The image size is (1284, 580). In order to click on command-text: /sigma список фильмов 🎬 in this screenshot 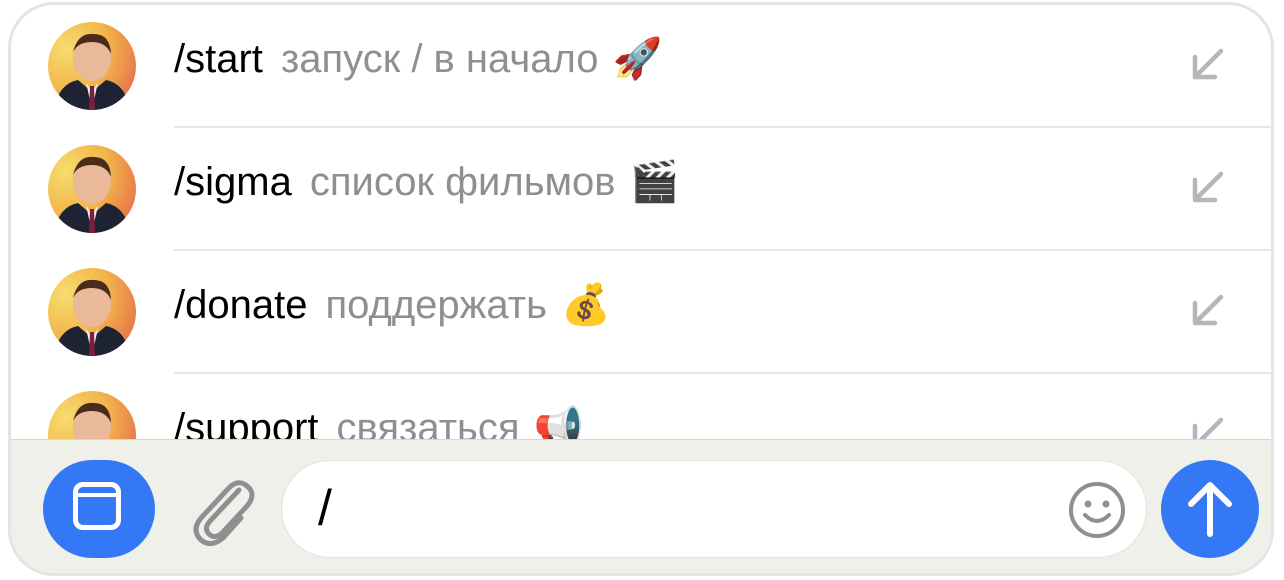, I will do `click(426, 182)`.